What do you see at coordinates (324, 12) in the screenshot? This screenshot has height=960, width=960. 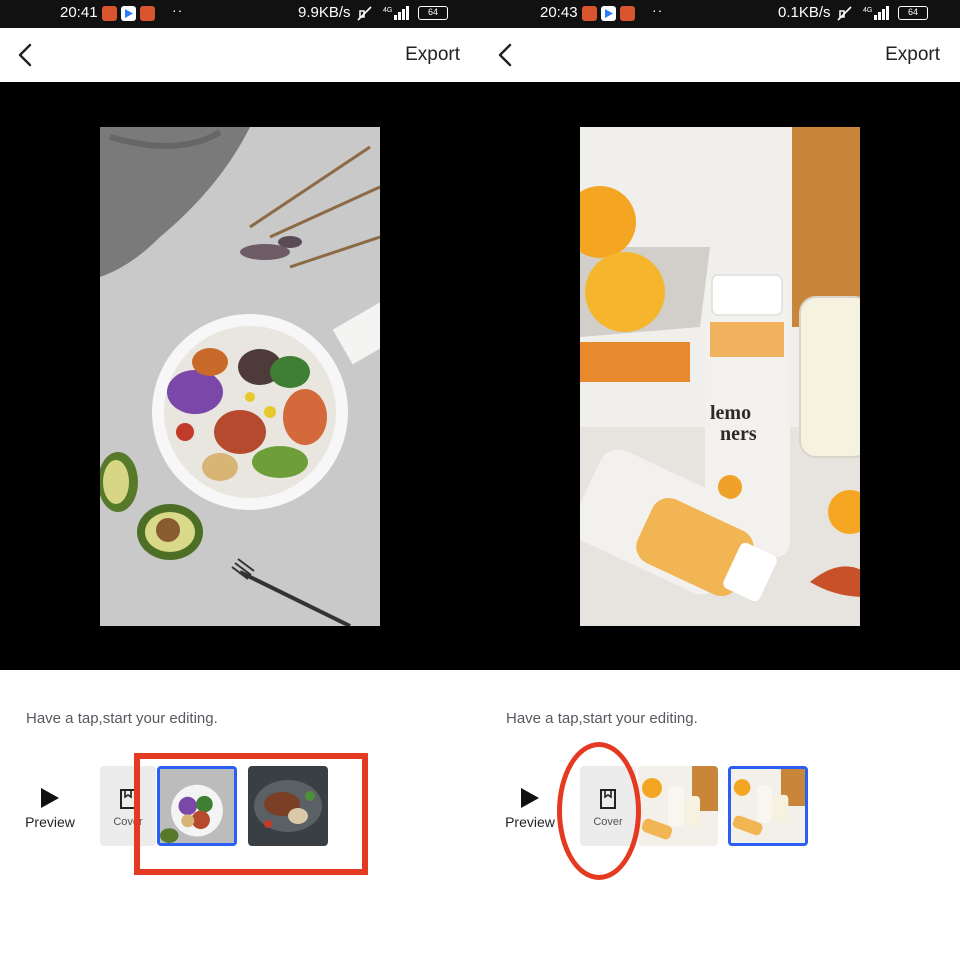 I see `network-speed: 9.9KB/s` at bounding box center [324, 12].